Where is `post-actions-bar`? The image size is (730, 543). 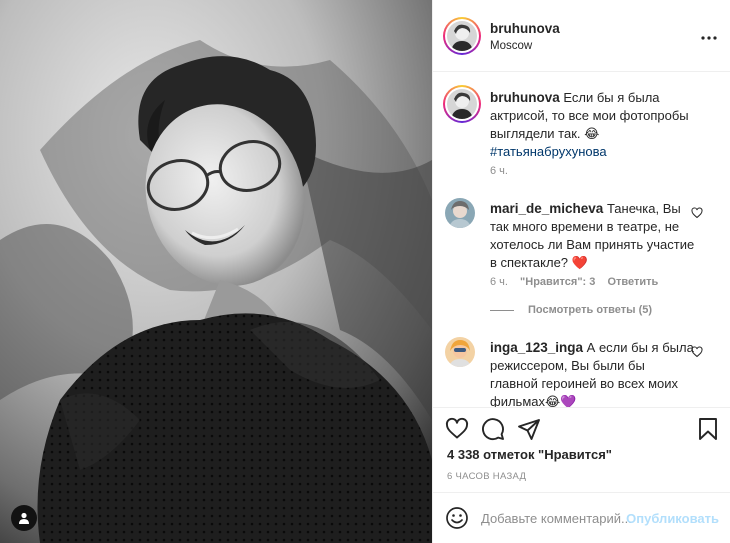
post-actions-bar is located at coordinates (581, 428).